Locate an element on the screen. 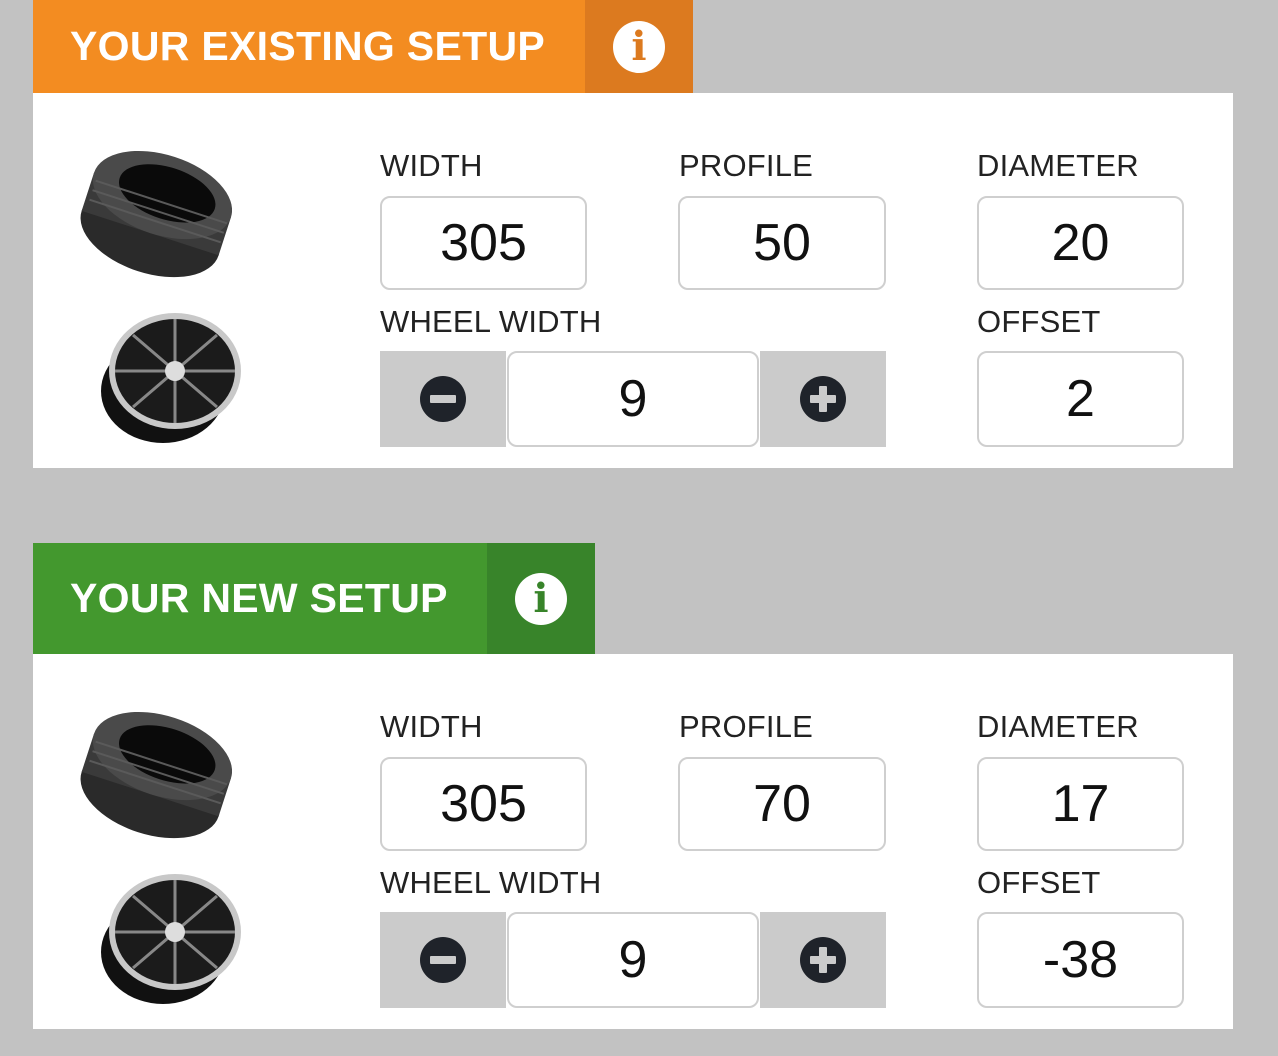 The image size is (1278, 1056). existing-setup-header: YOUR EXISTING SETUP i is located at coordinates (633, 46).